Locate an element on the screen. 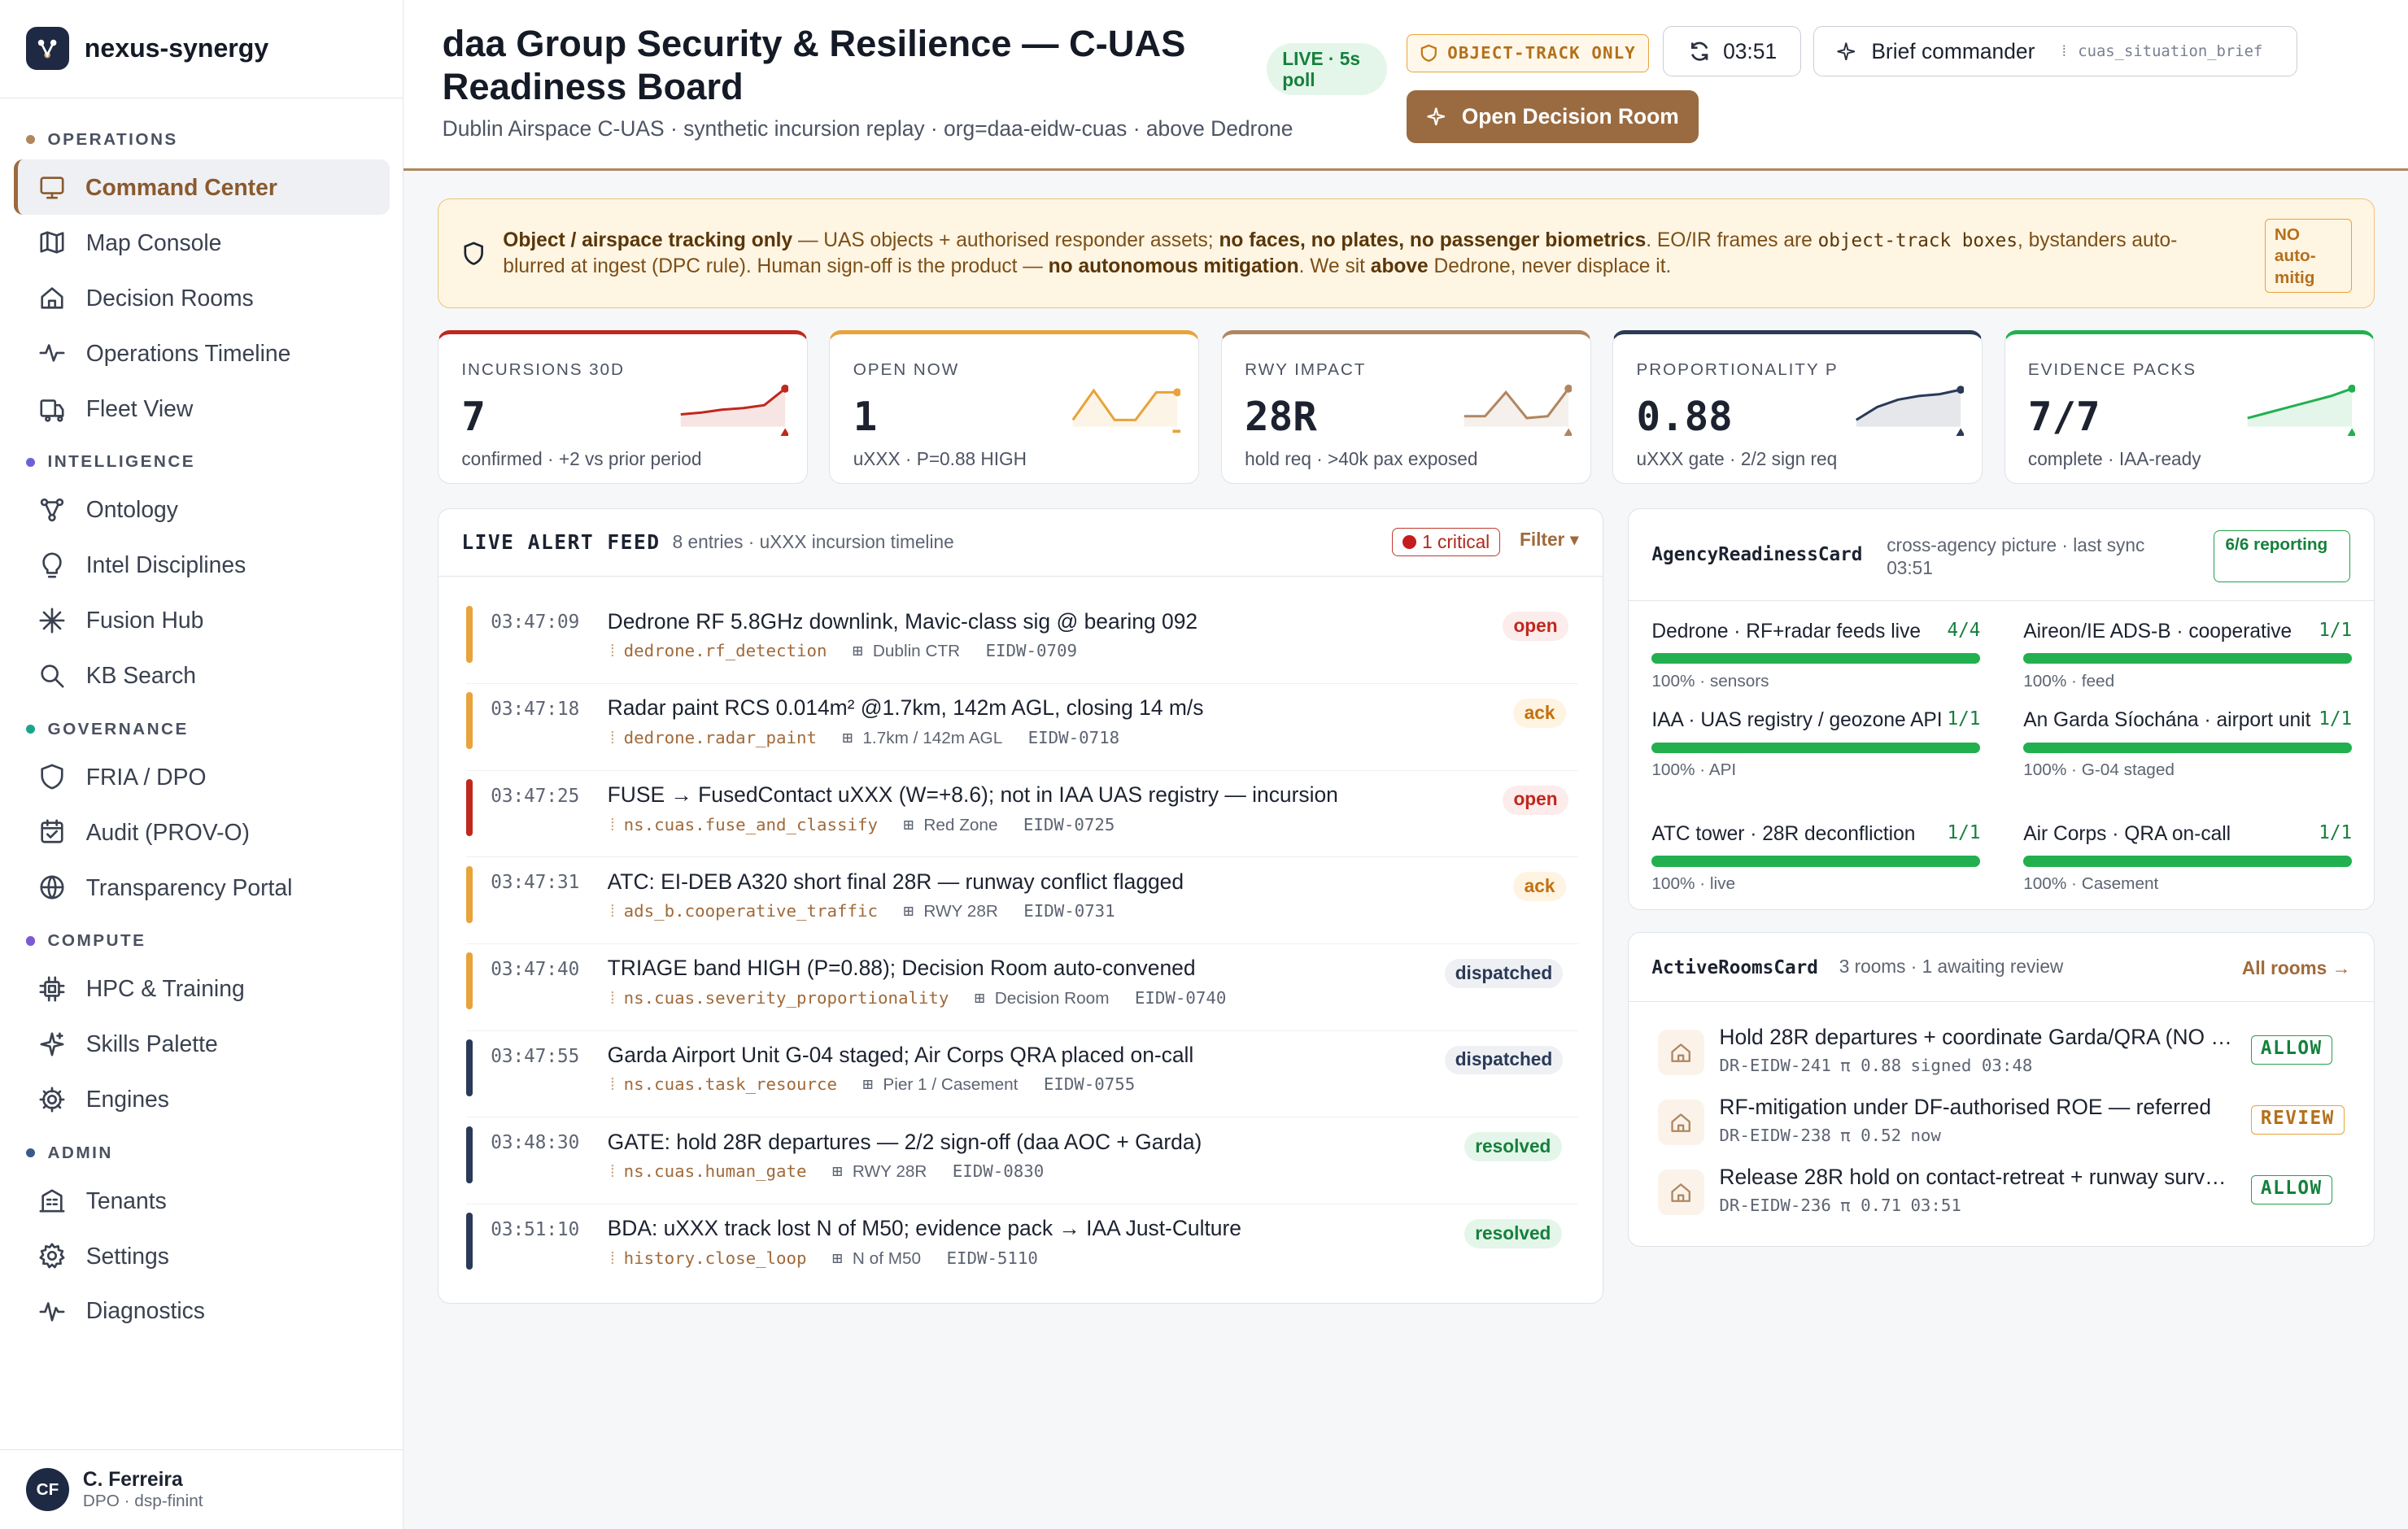 This screenshot has height=1529, width=2408. alert-source: history.close_loop is located at coordinates (715, 1258).